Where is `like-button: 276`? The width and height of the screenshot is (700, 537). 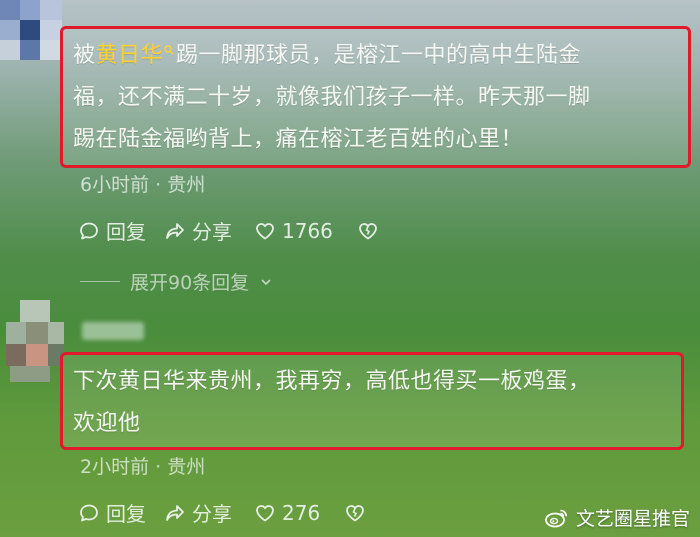
like-button: 276 is located at coordinates (287, 513).